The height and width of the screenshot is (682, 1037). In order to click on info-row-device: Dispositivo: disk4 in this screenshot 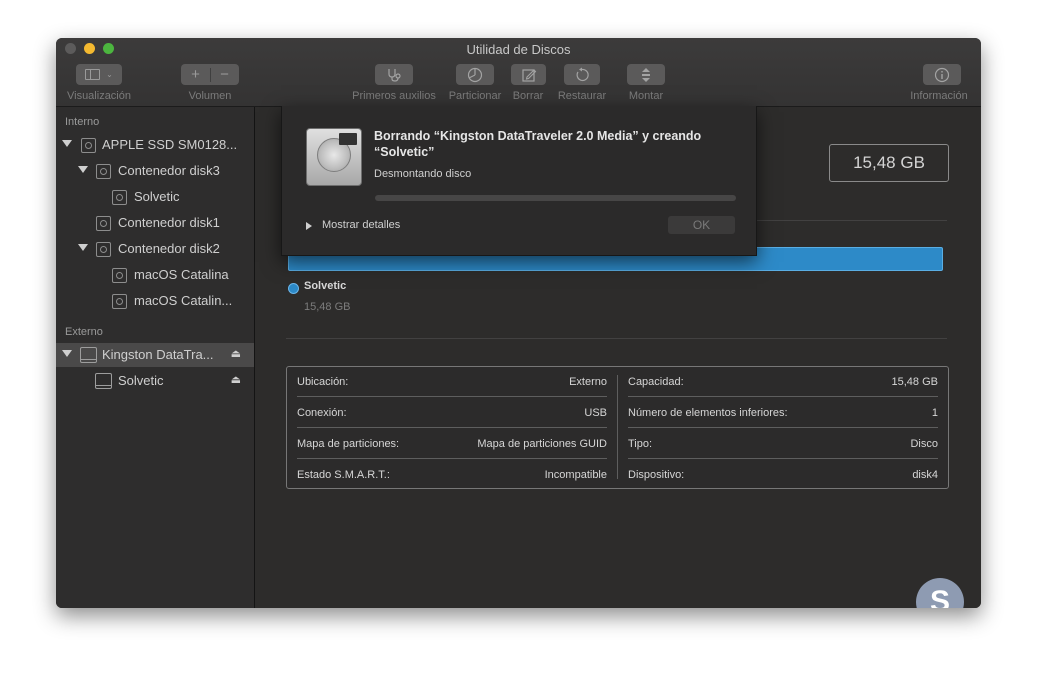, I will do `click(783, 475)`.